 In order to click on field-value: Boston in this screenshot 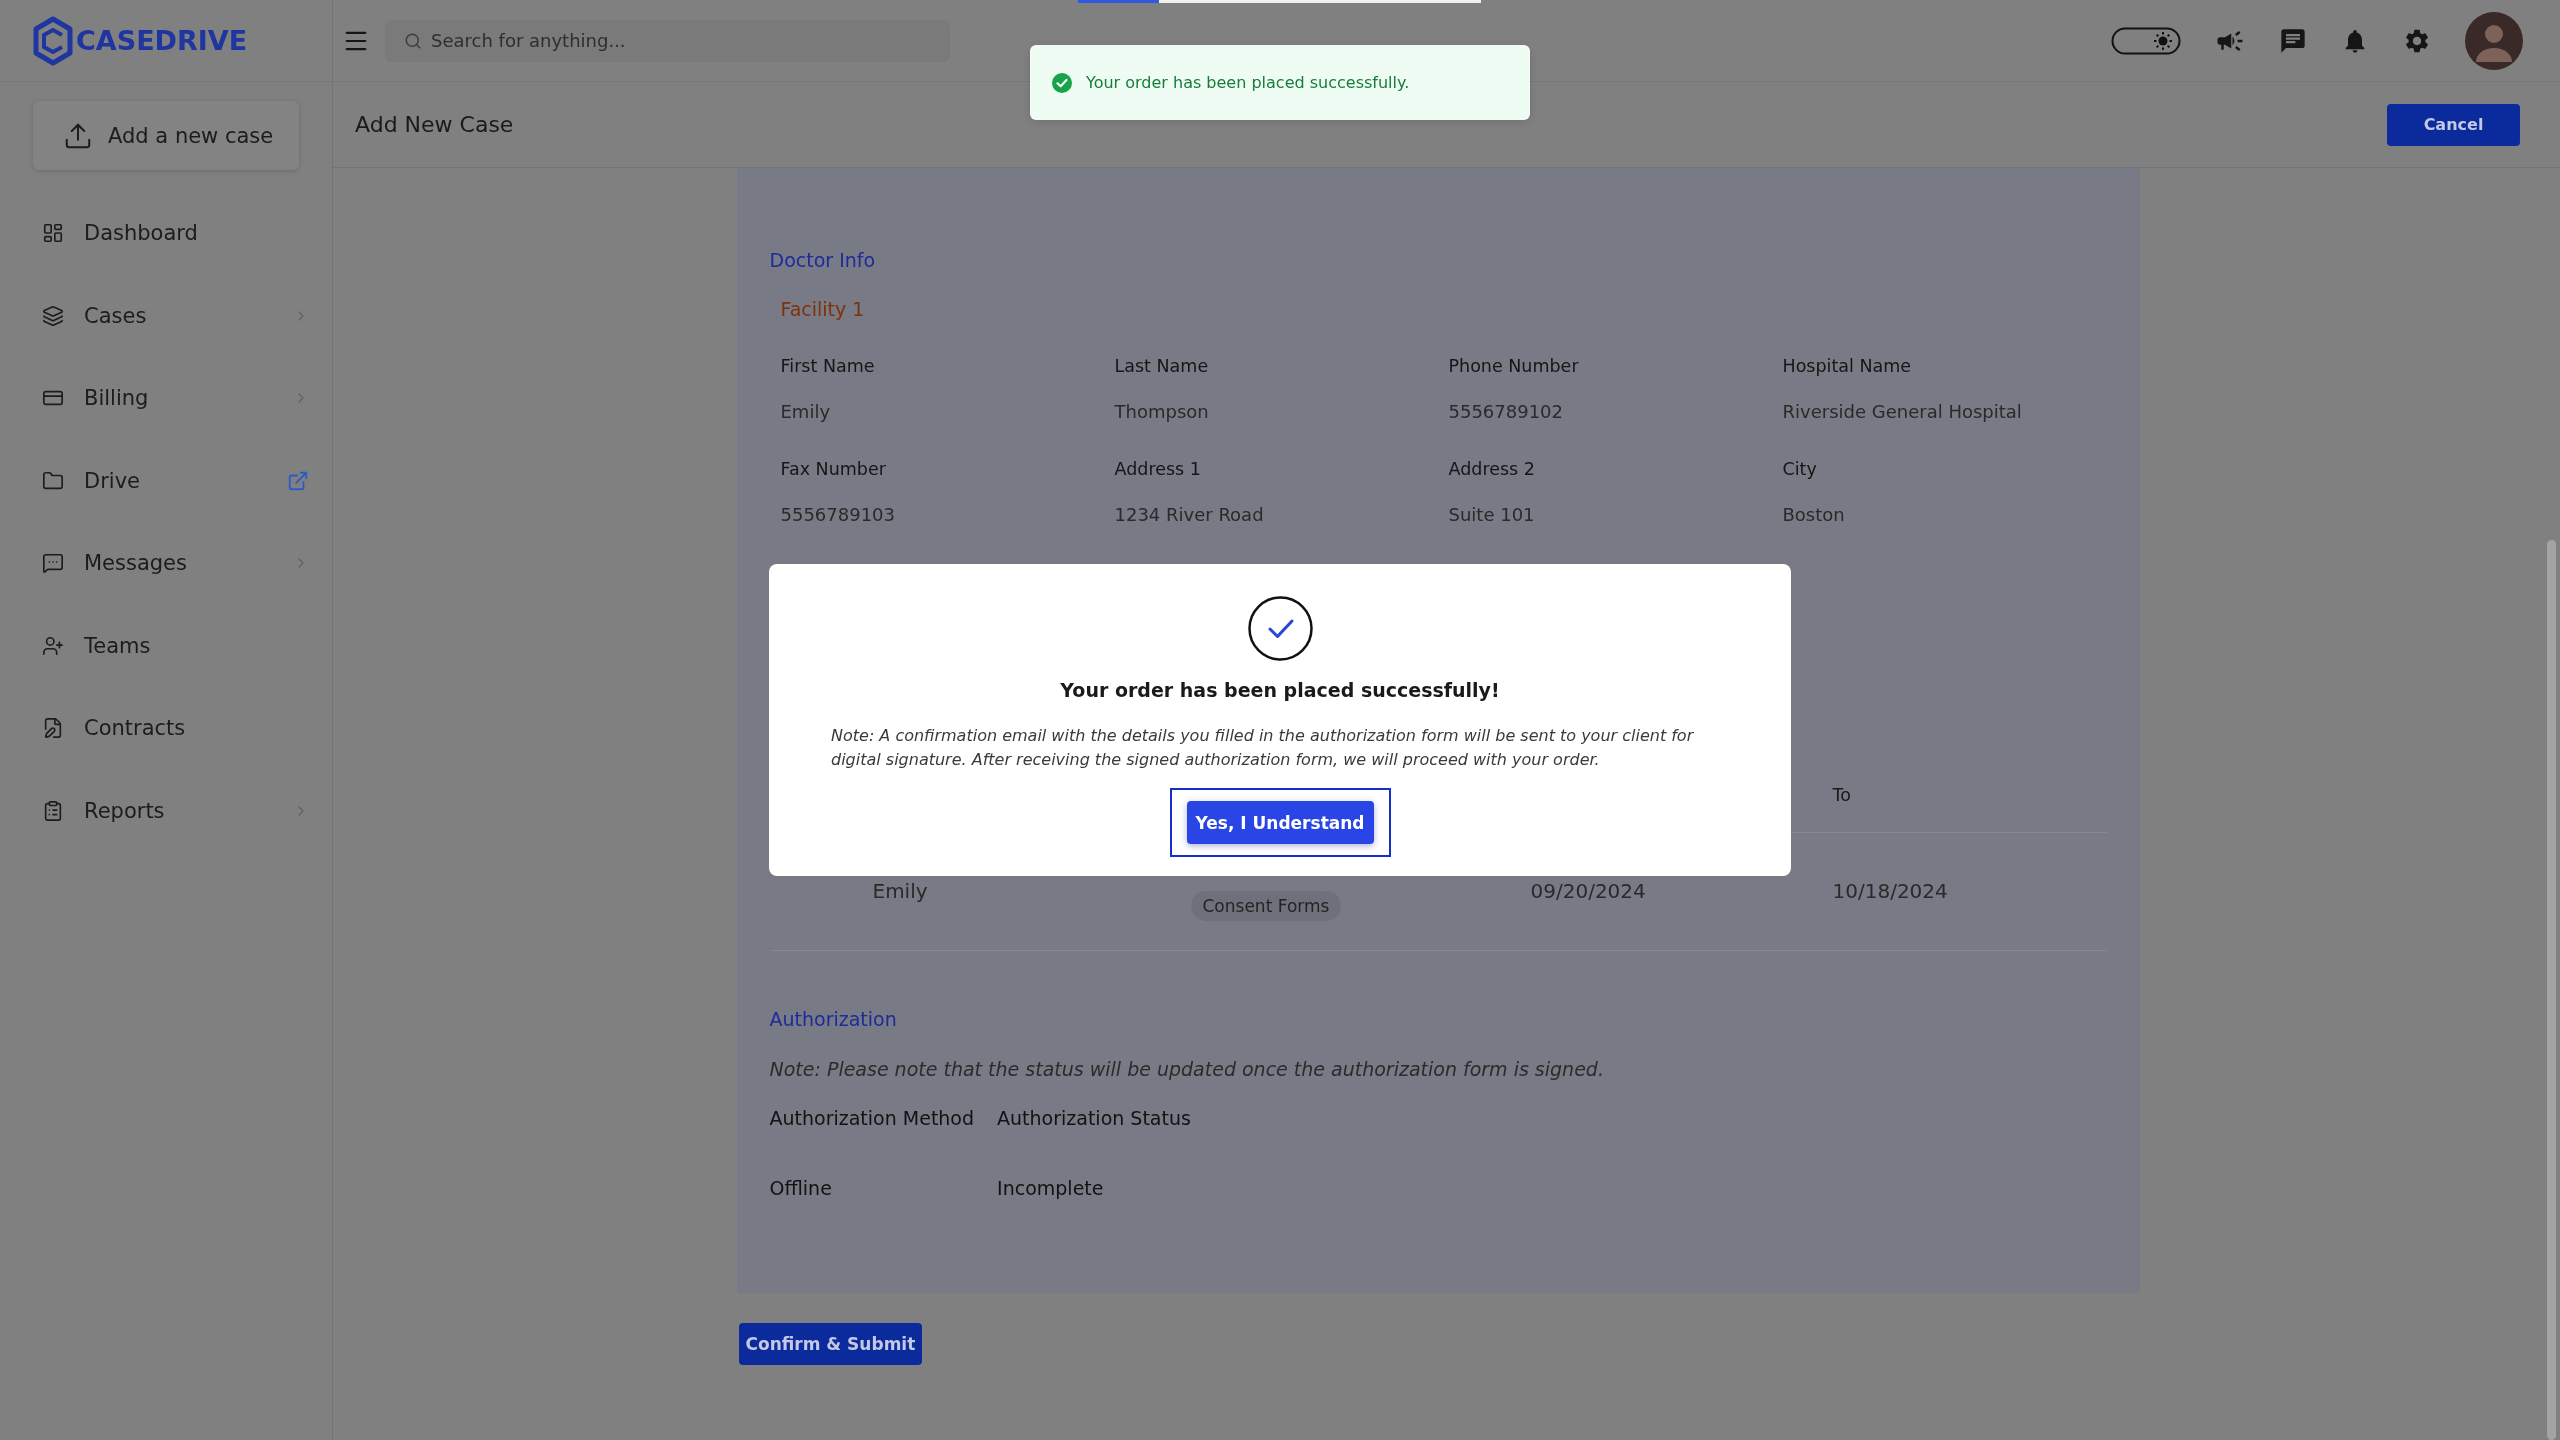, I will do `click(1813, 515)`.